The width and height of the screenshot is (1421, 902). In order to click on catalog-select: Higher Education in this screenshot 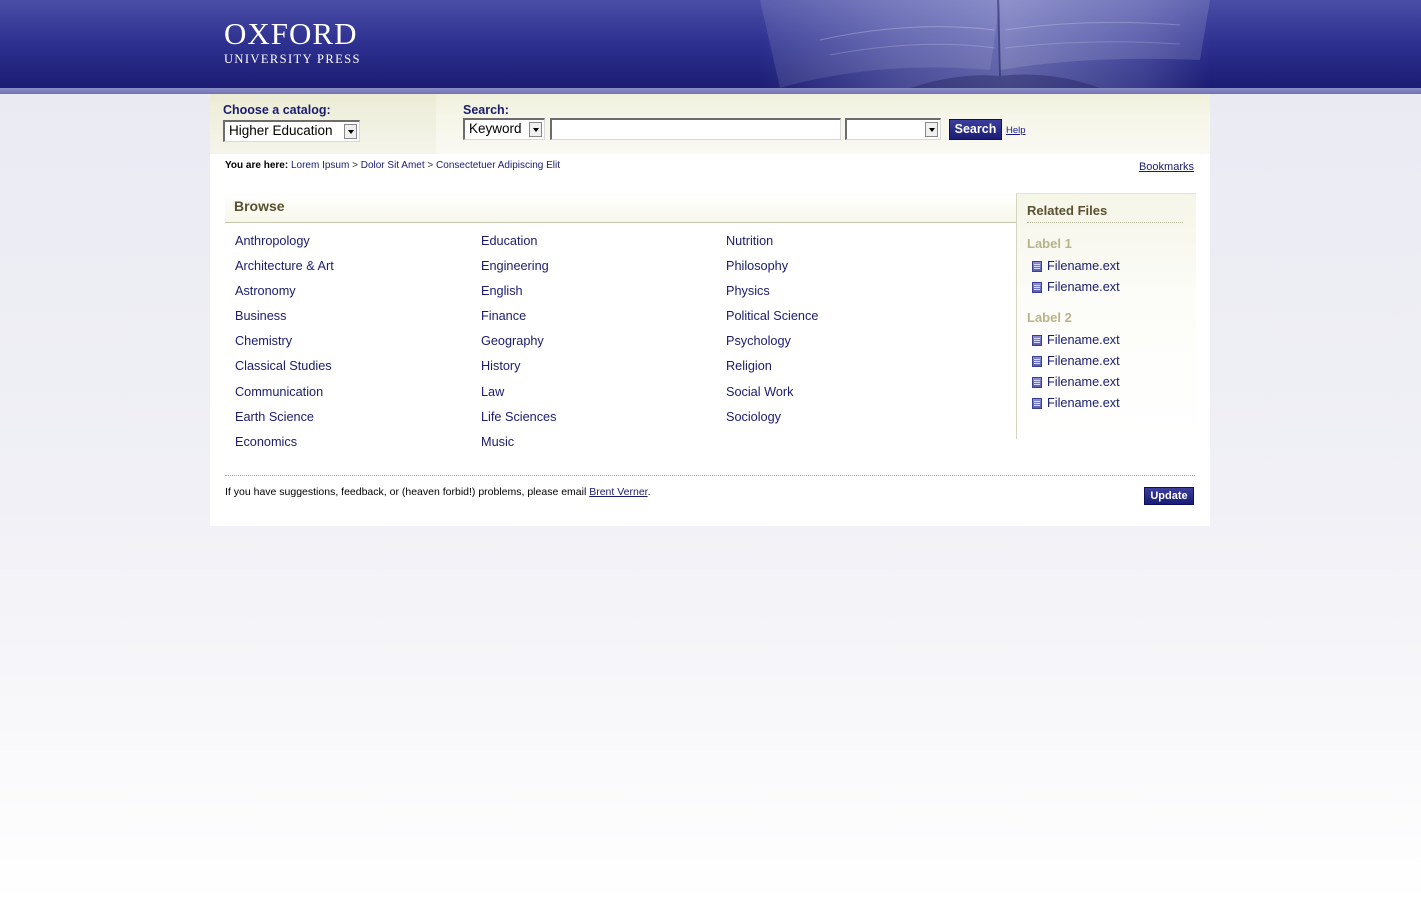, I will do `click(291, 131)`.